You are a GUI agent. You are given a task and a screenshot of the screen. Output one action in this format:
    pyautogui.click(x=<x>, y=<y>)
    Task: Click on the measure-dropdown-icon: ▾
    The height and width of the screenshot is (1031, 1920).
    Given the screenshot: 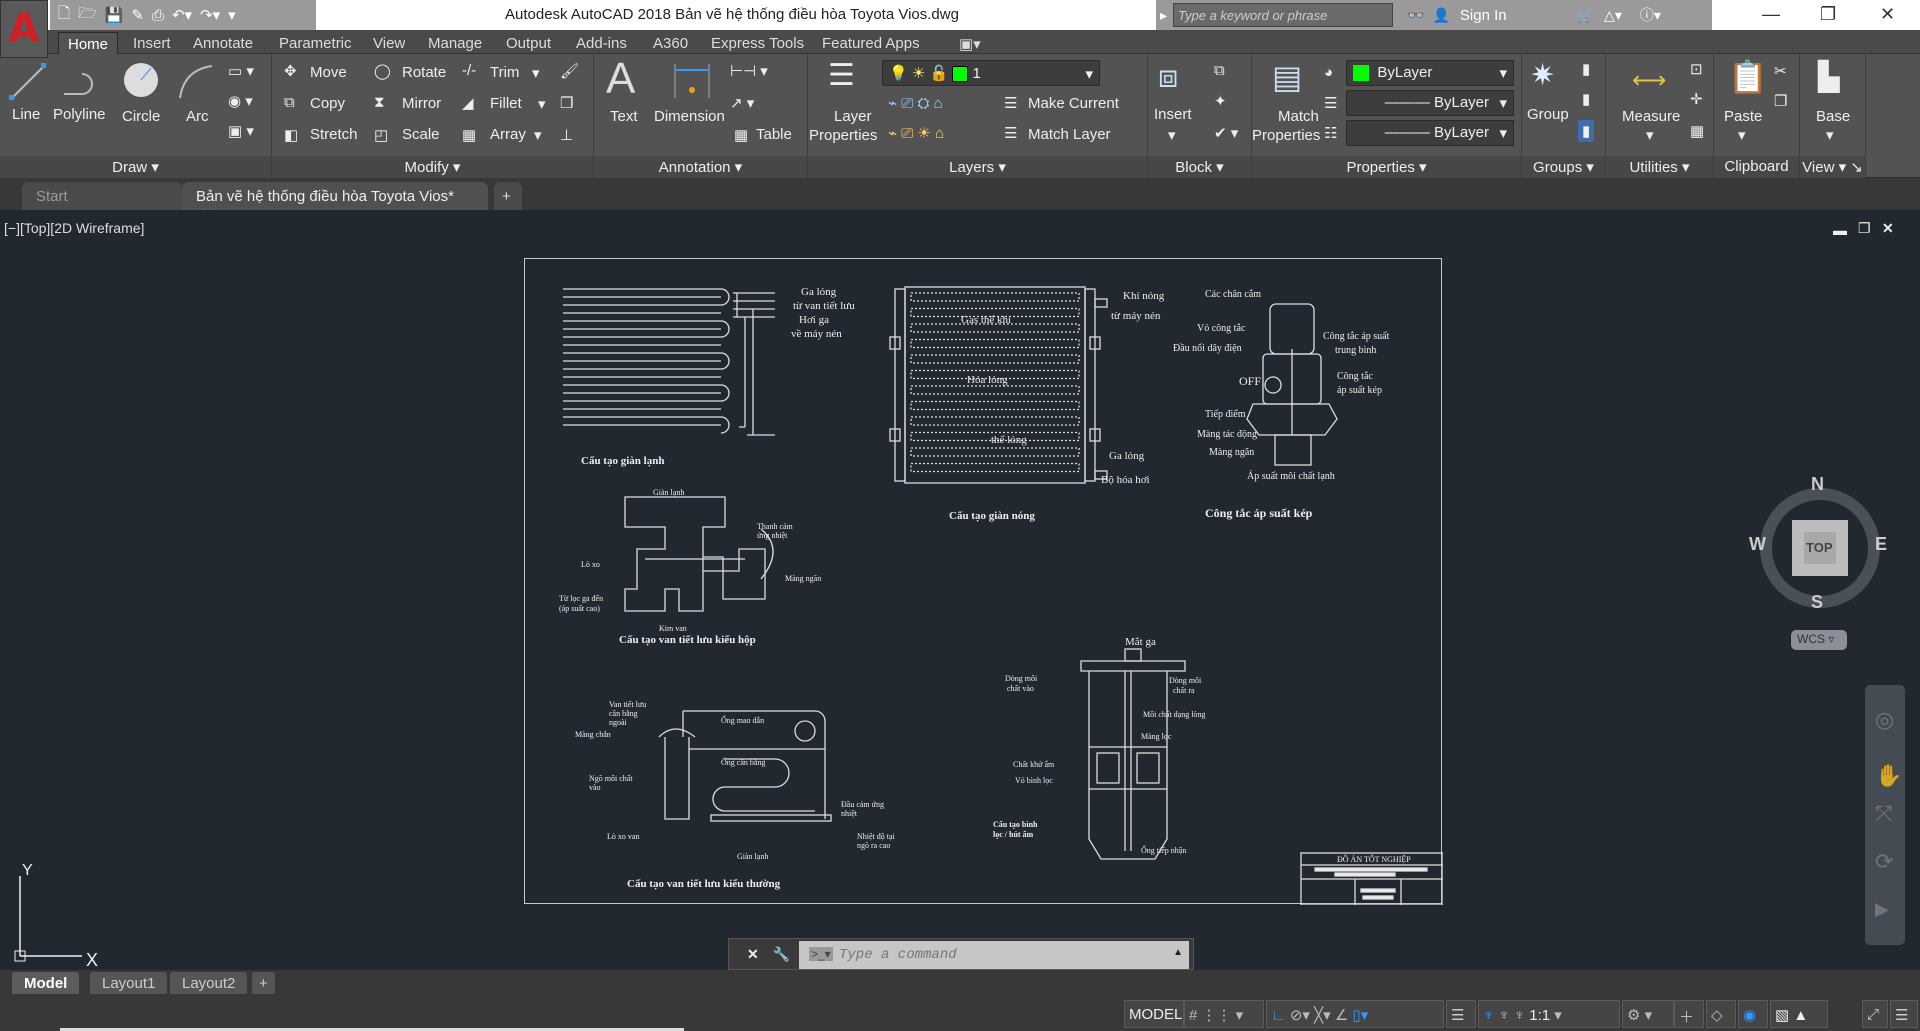 What is the action you would take?
    pyautogui.click(x=1650, y=135)
    